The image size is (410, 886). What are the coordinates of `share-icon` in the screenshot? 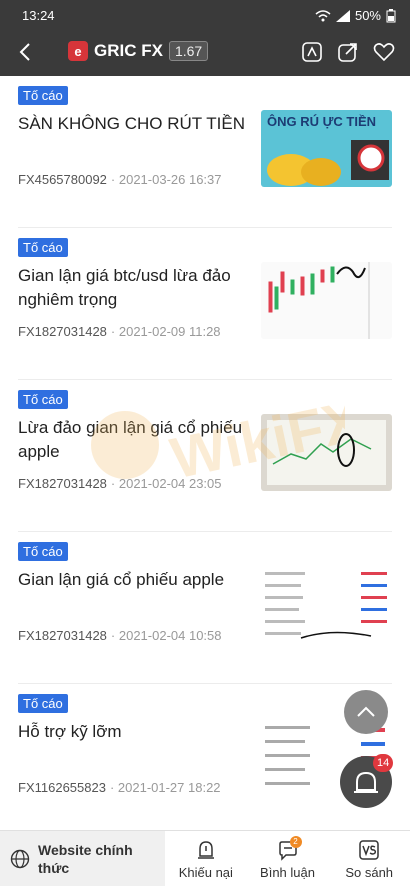 It's located at (348, 52).